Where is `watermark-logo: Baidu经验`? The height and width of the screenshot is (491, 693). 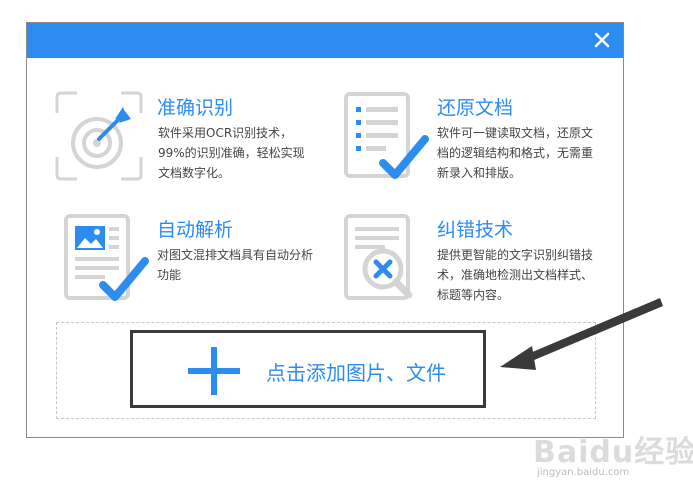 watermark-logo: Baidu经验 is located at coordinates (613, 452).